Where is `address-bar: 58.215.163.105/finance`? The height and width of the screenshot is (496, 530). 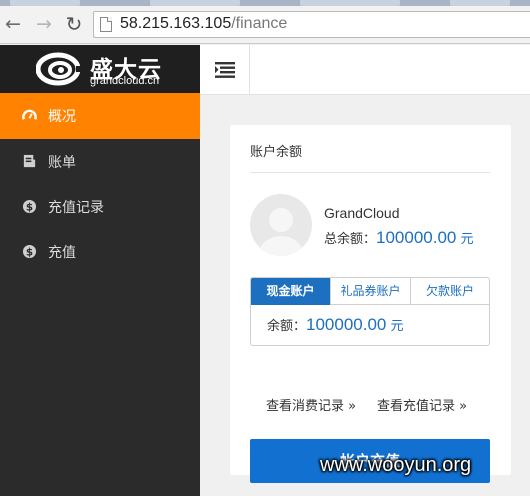
address-bar: 58.215.163.105/finance is located at coordinates (311, 24).